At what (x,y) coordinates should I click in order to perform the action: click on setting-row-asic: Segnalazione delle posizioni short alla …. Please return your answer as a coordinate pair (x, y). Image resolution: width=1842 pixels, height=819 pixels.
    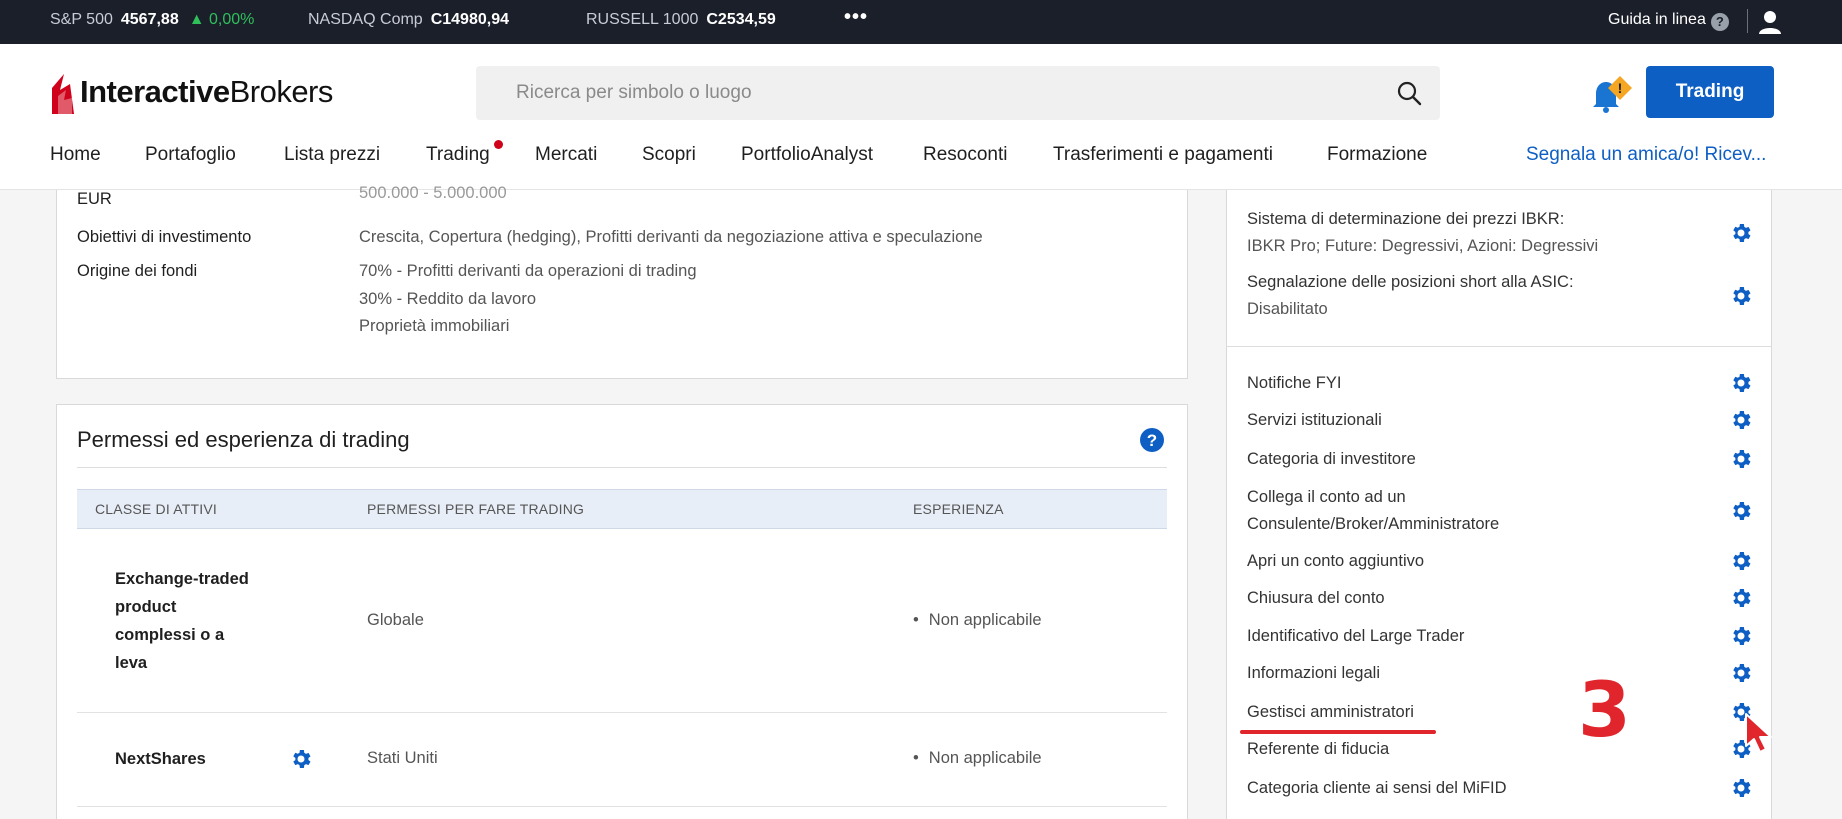
    Looking at the image, I should click on (1500, 296).